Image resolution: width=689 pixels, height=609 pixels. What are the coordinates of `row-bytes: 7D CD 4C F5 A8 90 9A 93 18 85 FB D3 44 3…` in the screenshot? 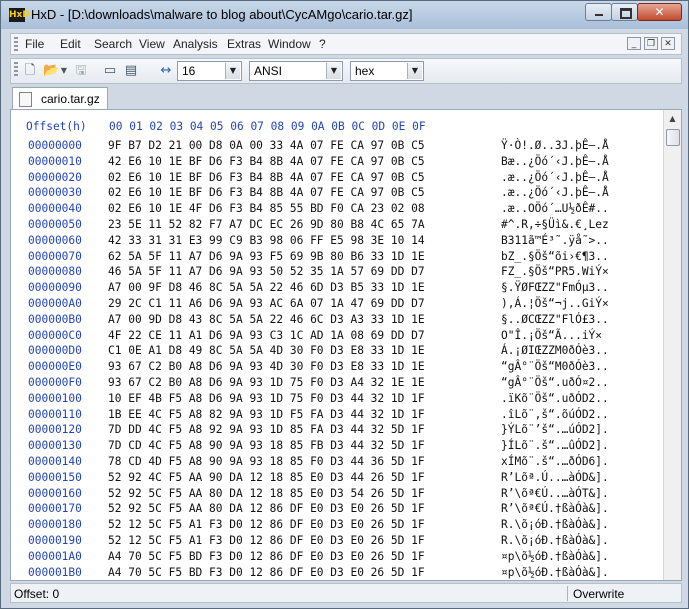 It's located at (266, 445).